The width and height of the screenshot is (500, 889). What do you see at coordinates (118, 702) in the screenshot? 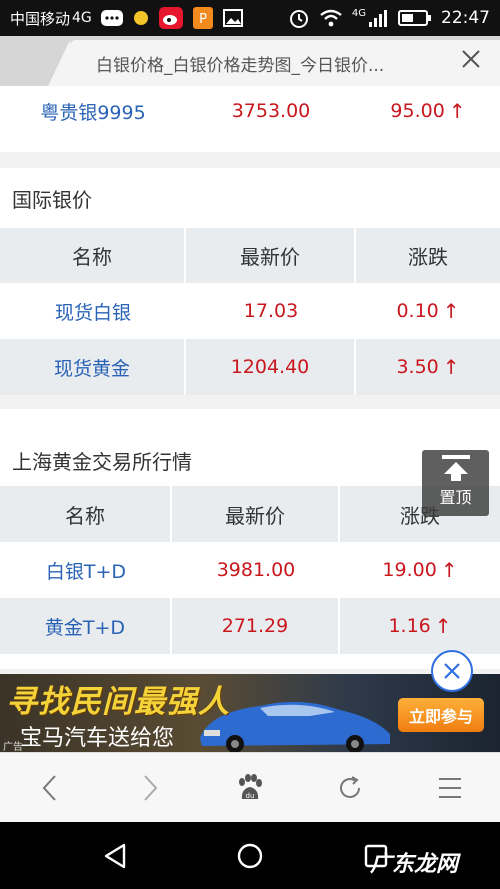
I see `ad-headline: 寻找民间最强人` at bounding box center [118, 702].